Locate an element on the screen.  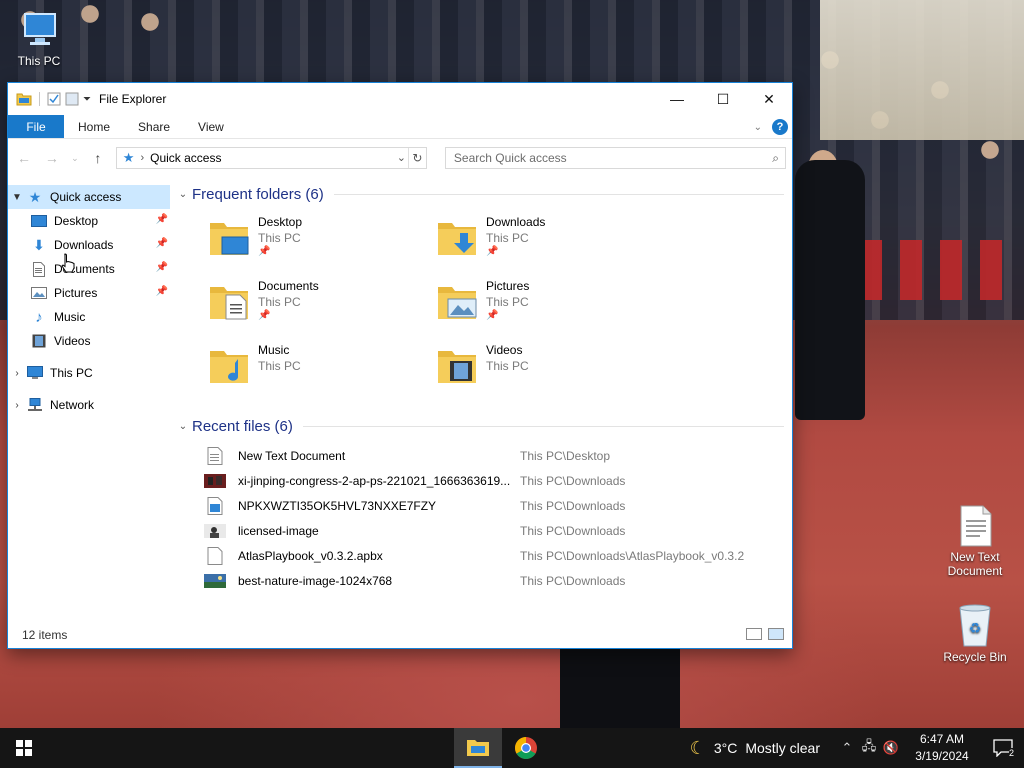
search-icon: ⌕ is located at coordinates (775, 158).